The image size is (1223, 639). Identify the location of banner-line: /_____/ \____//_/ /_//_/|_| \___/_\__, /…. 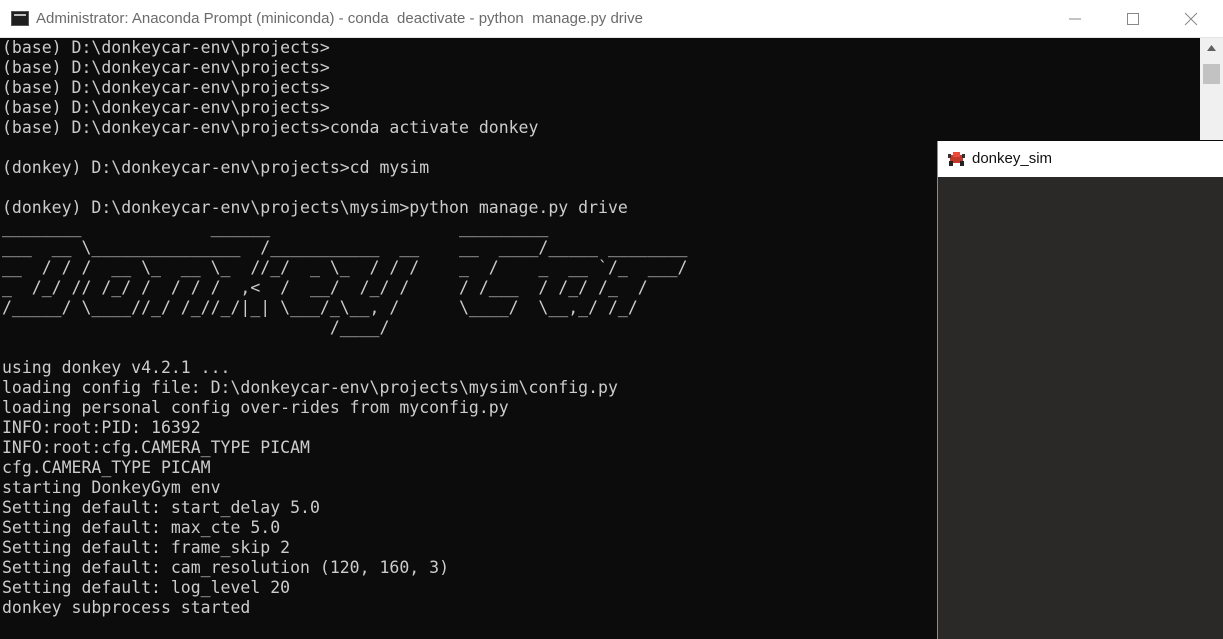
(320, 307).